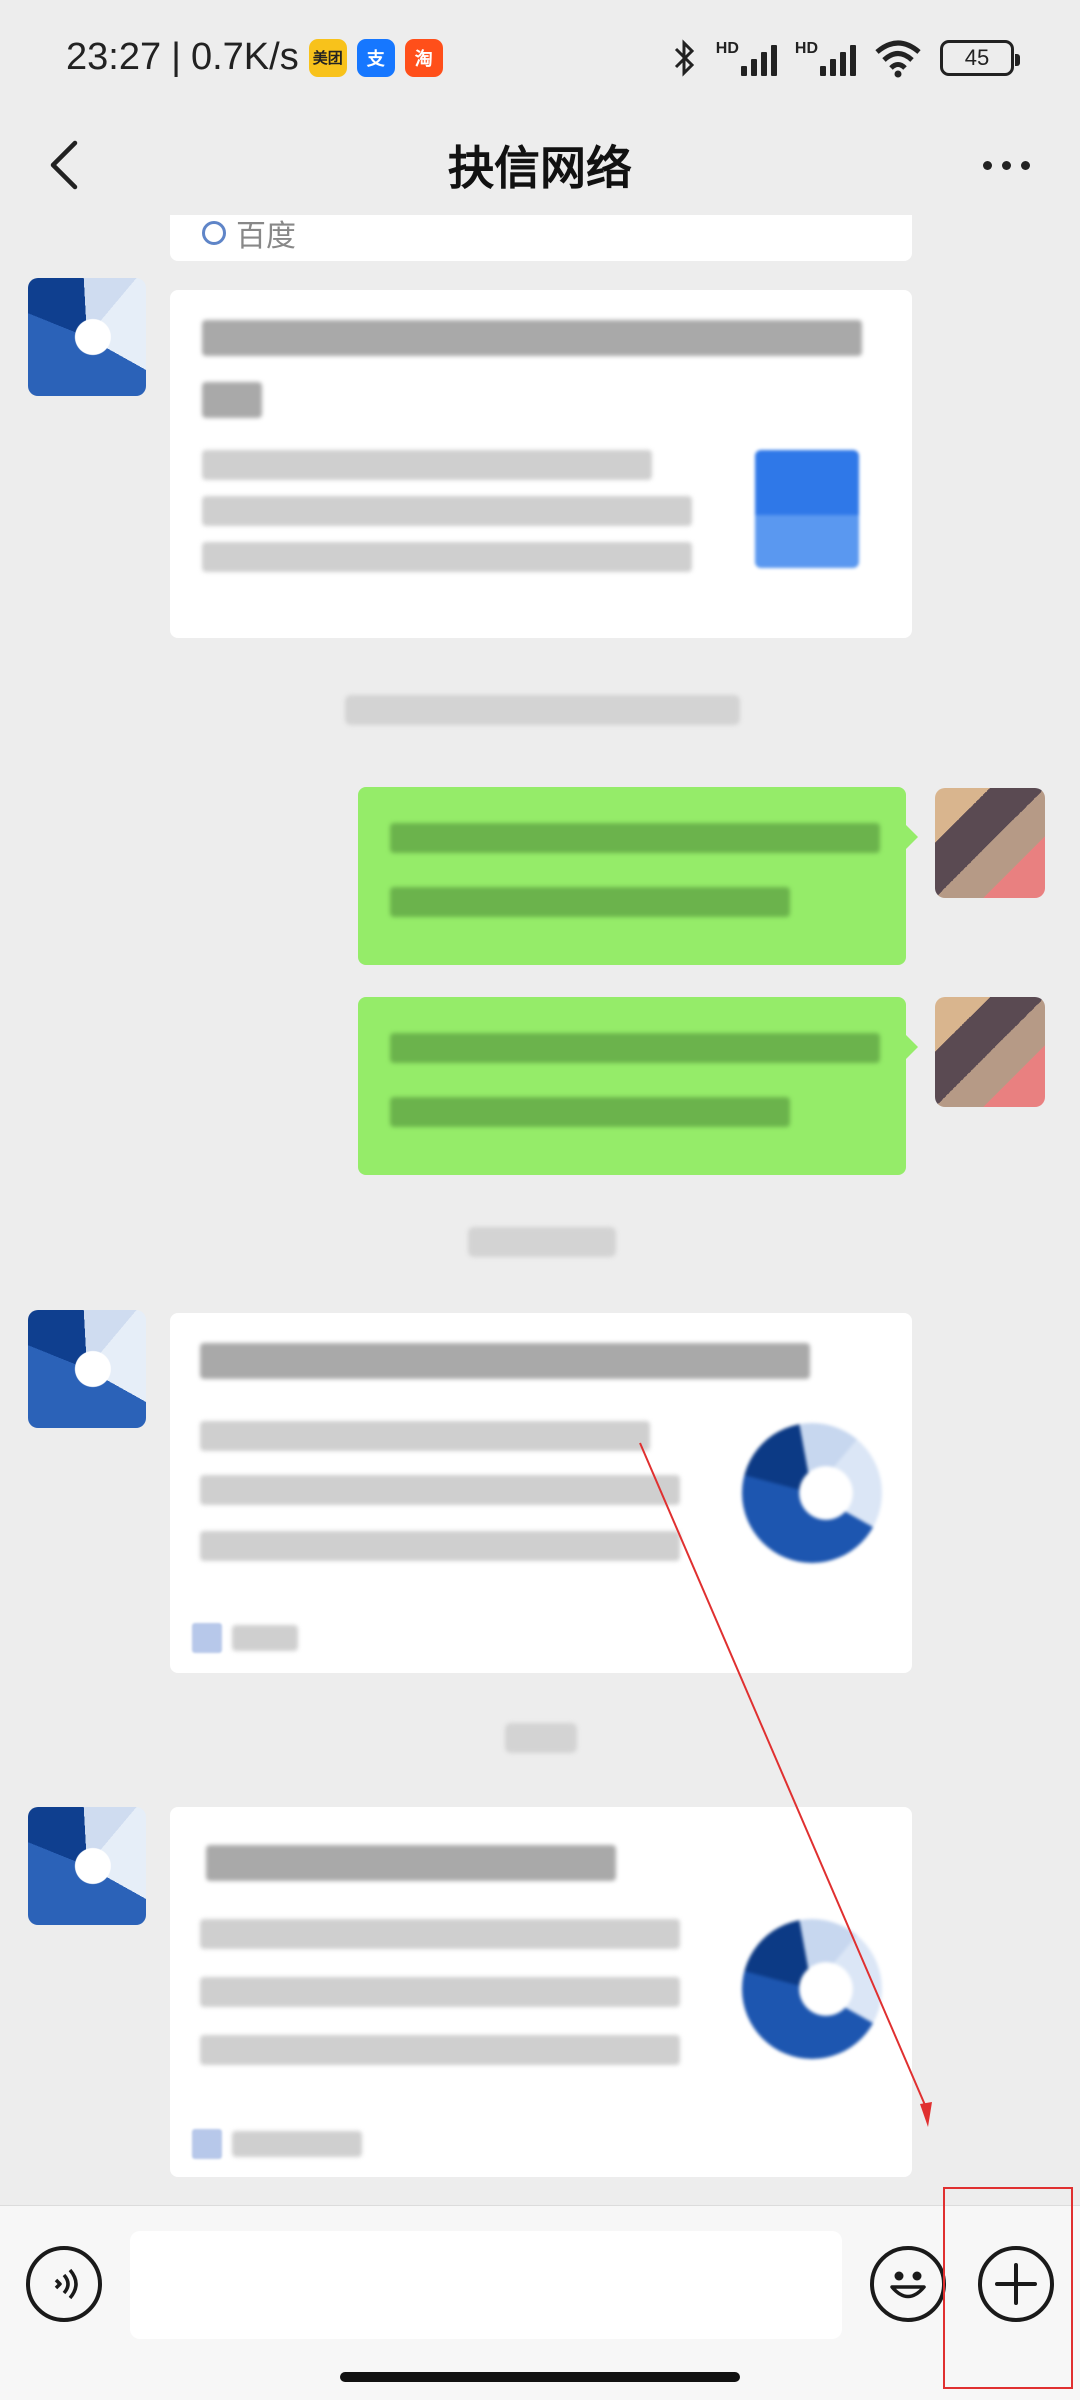 The width and height of the screenshot is (1080, 2400). I want to click on home-indicator, so click(540, 2377).